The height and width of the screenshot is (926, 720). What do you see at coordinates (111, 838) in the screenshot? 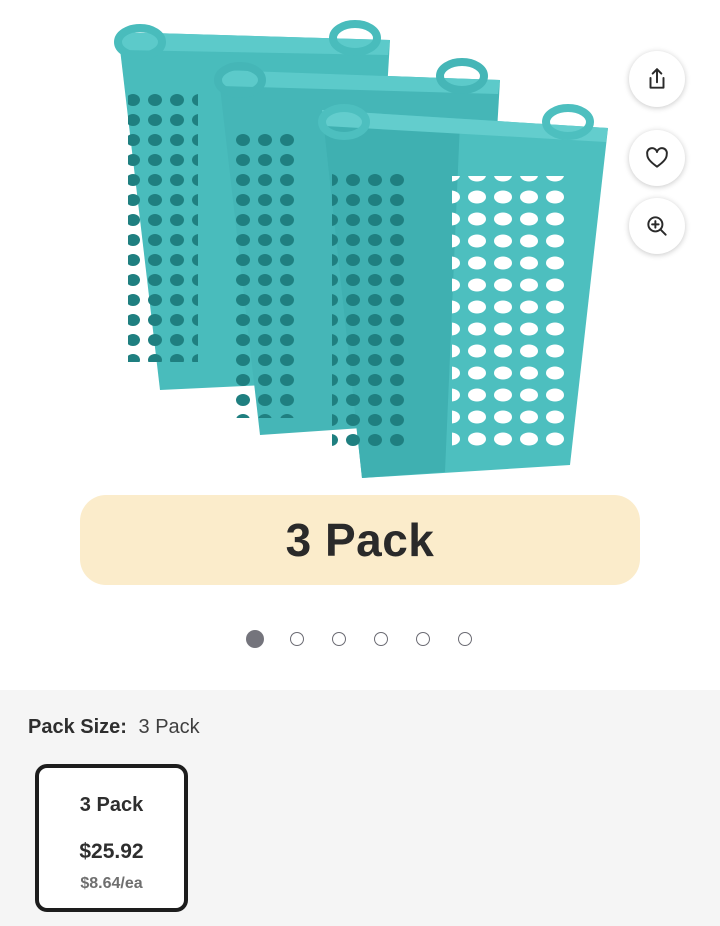
I see `variant-card-3-pack: 3 Pack $25.92 $8.64/ea` at bounding box center [111, 838].